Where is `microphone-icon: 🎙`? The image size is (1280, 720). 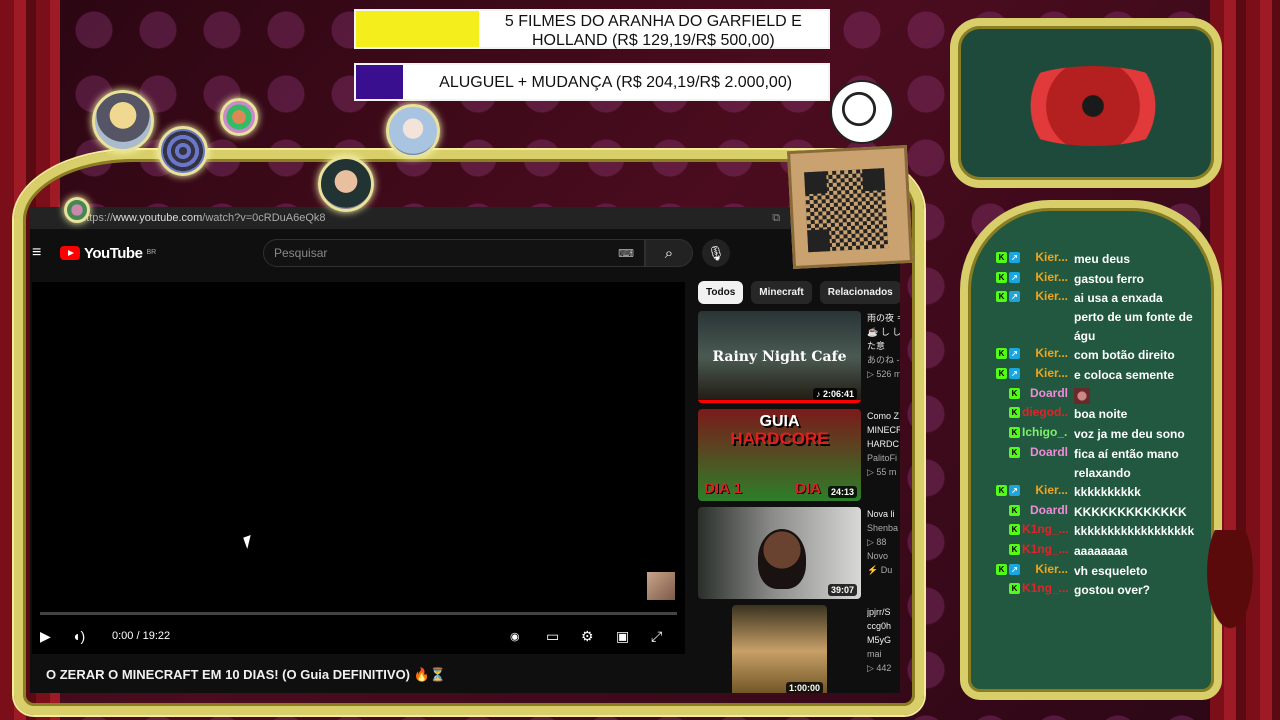
microphone-icon: 🎙 is located at coordinates (716, 252).